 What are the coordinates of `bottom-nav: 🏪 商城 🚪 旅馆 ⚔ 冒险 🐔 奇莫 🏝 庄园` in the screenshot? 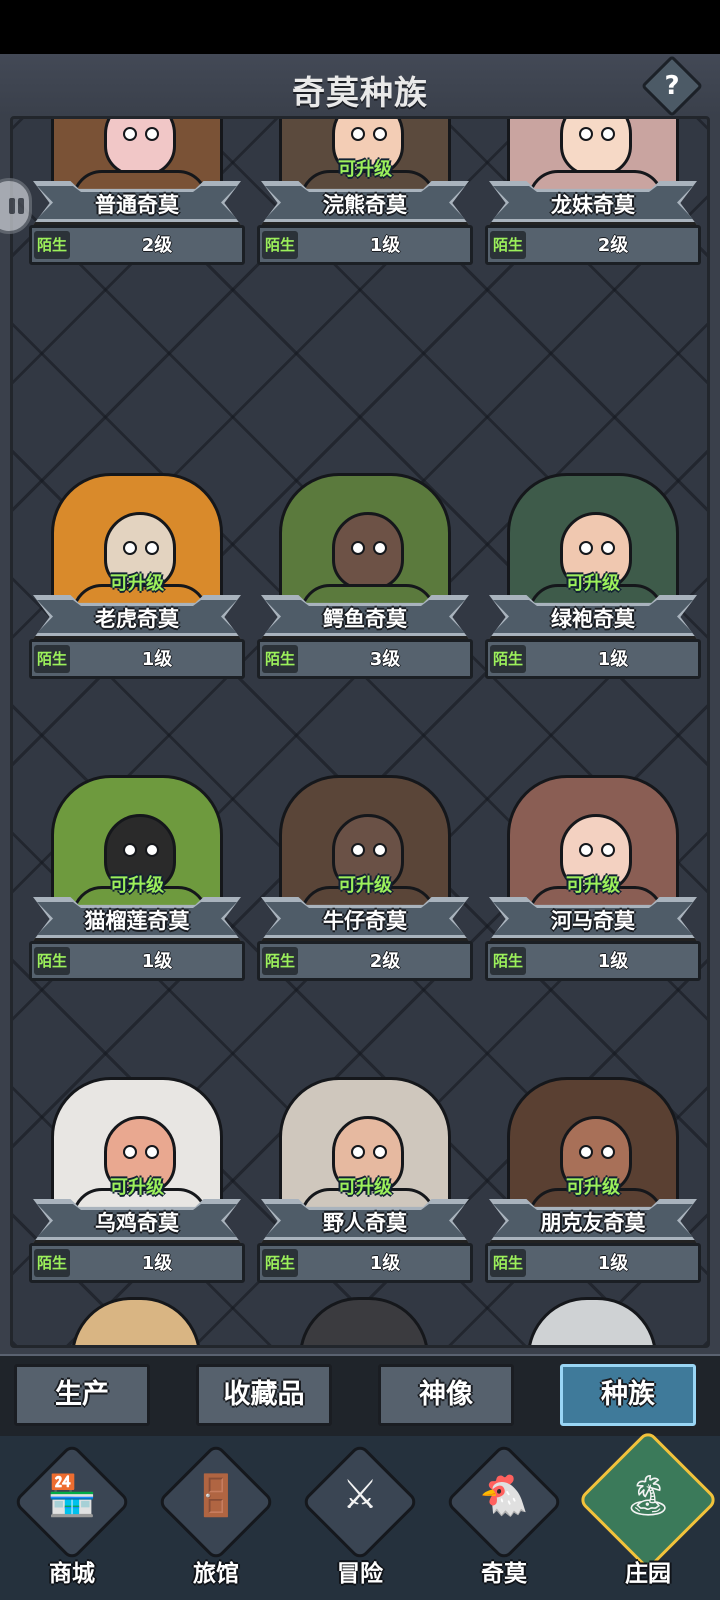 It's located at (360, 1514).